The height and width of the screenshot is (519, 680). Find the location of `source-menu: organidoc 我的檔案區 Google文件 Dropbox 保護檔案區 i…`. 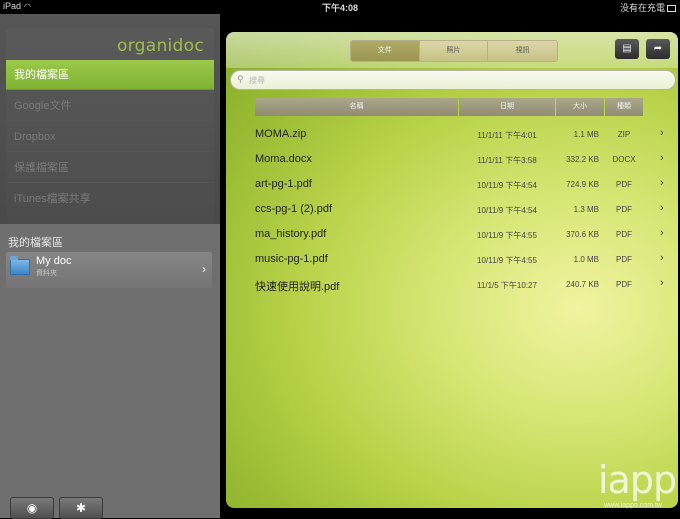

source-menu: organidoc 我的檔案區 Google文件 Dropbox 保護檔案區 i… is located at coordinates (110, 126).